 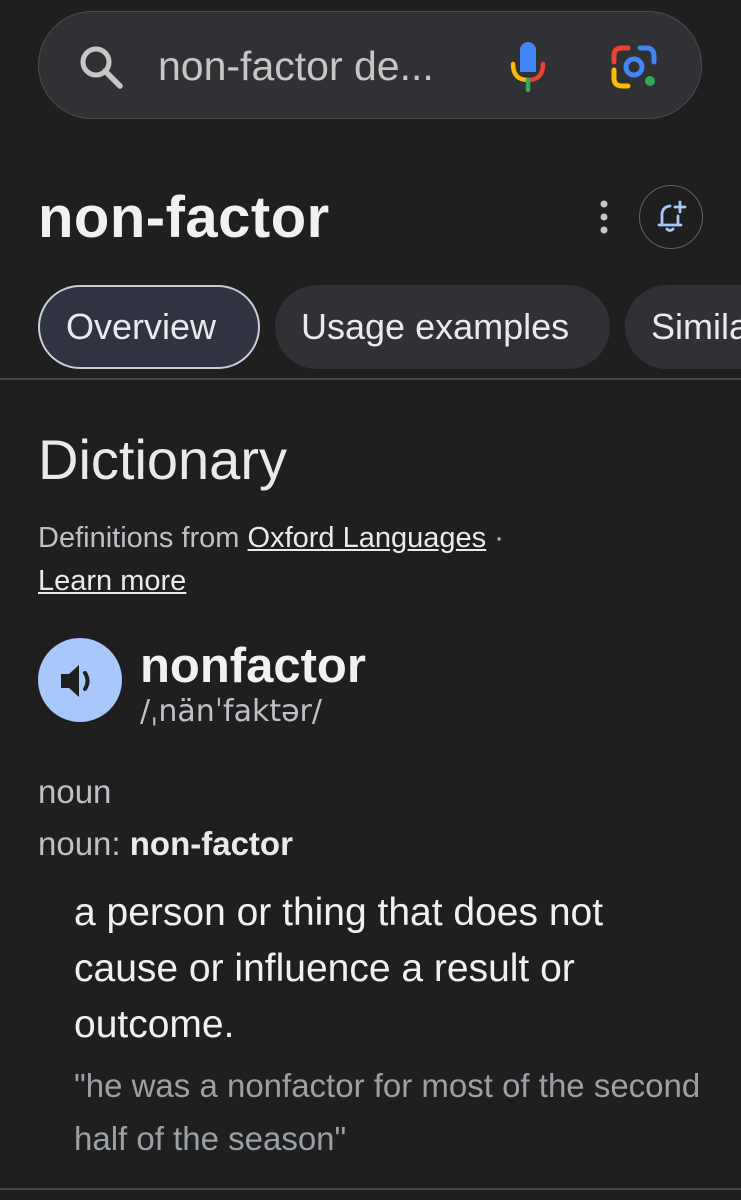 I want to click on add-alert-bell-icon, so click(x=672, y=216).